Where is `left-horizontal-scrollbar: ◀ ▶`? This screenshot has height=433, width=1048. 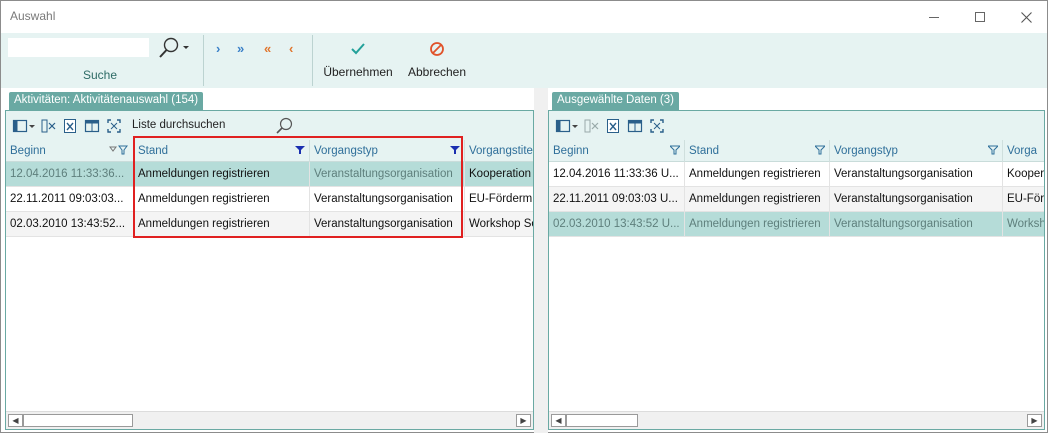
left-horizontal-scrollbar: ◀ ▶ is located at coordinates (269, 420).